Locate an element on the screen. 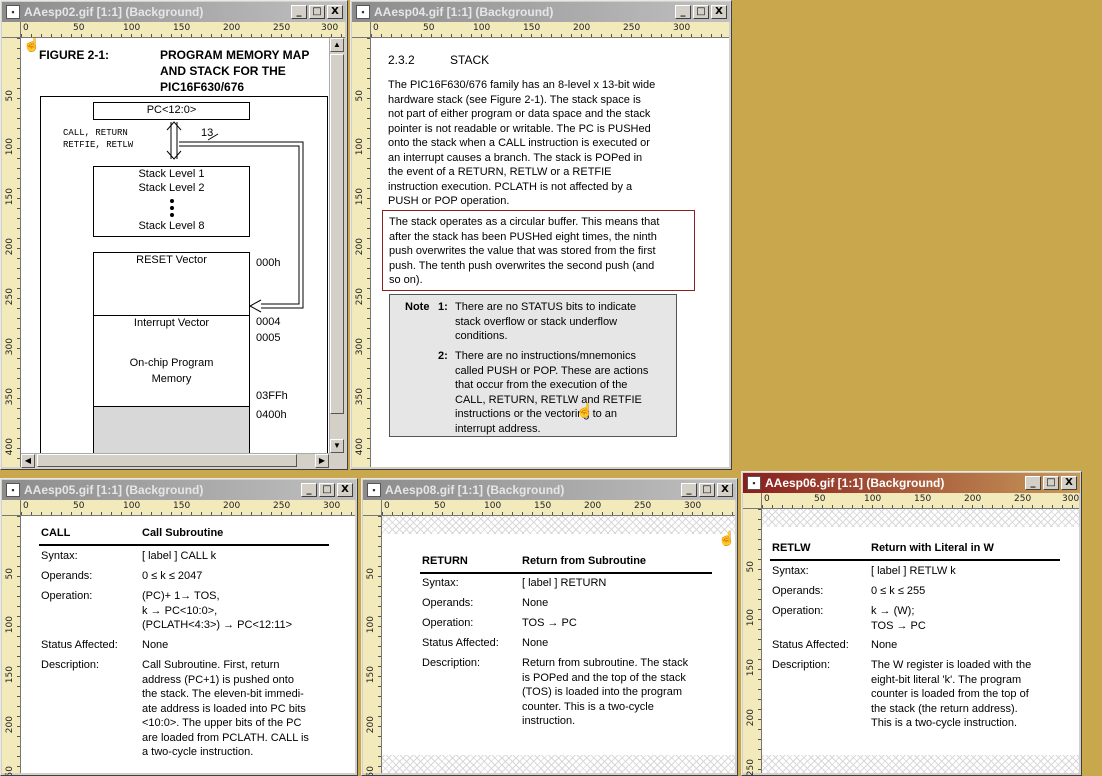 Image resolution: width=1102 pixels, height=776 pixels. note-line: stack overflow or stack underflow is located at coordinates (536, 321).